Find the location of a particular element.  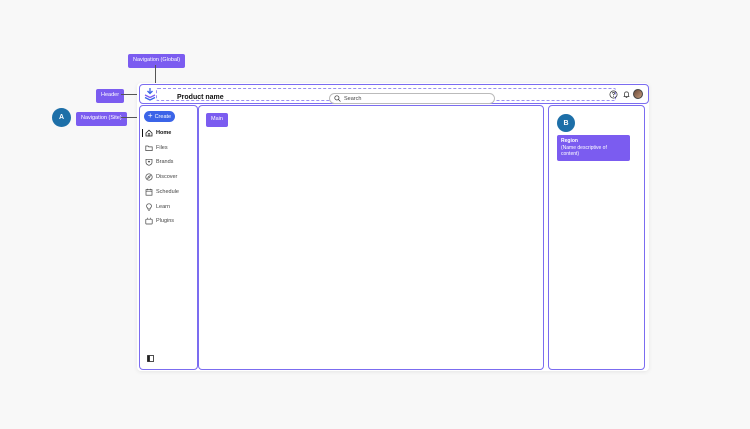

global-navigation: Product name Search is located at coordinates (386, 96).